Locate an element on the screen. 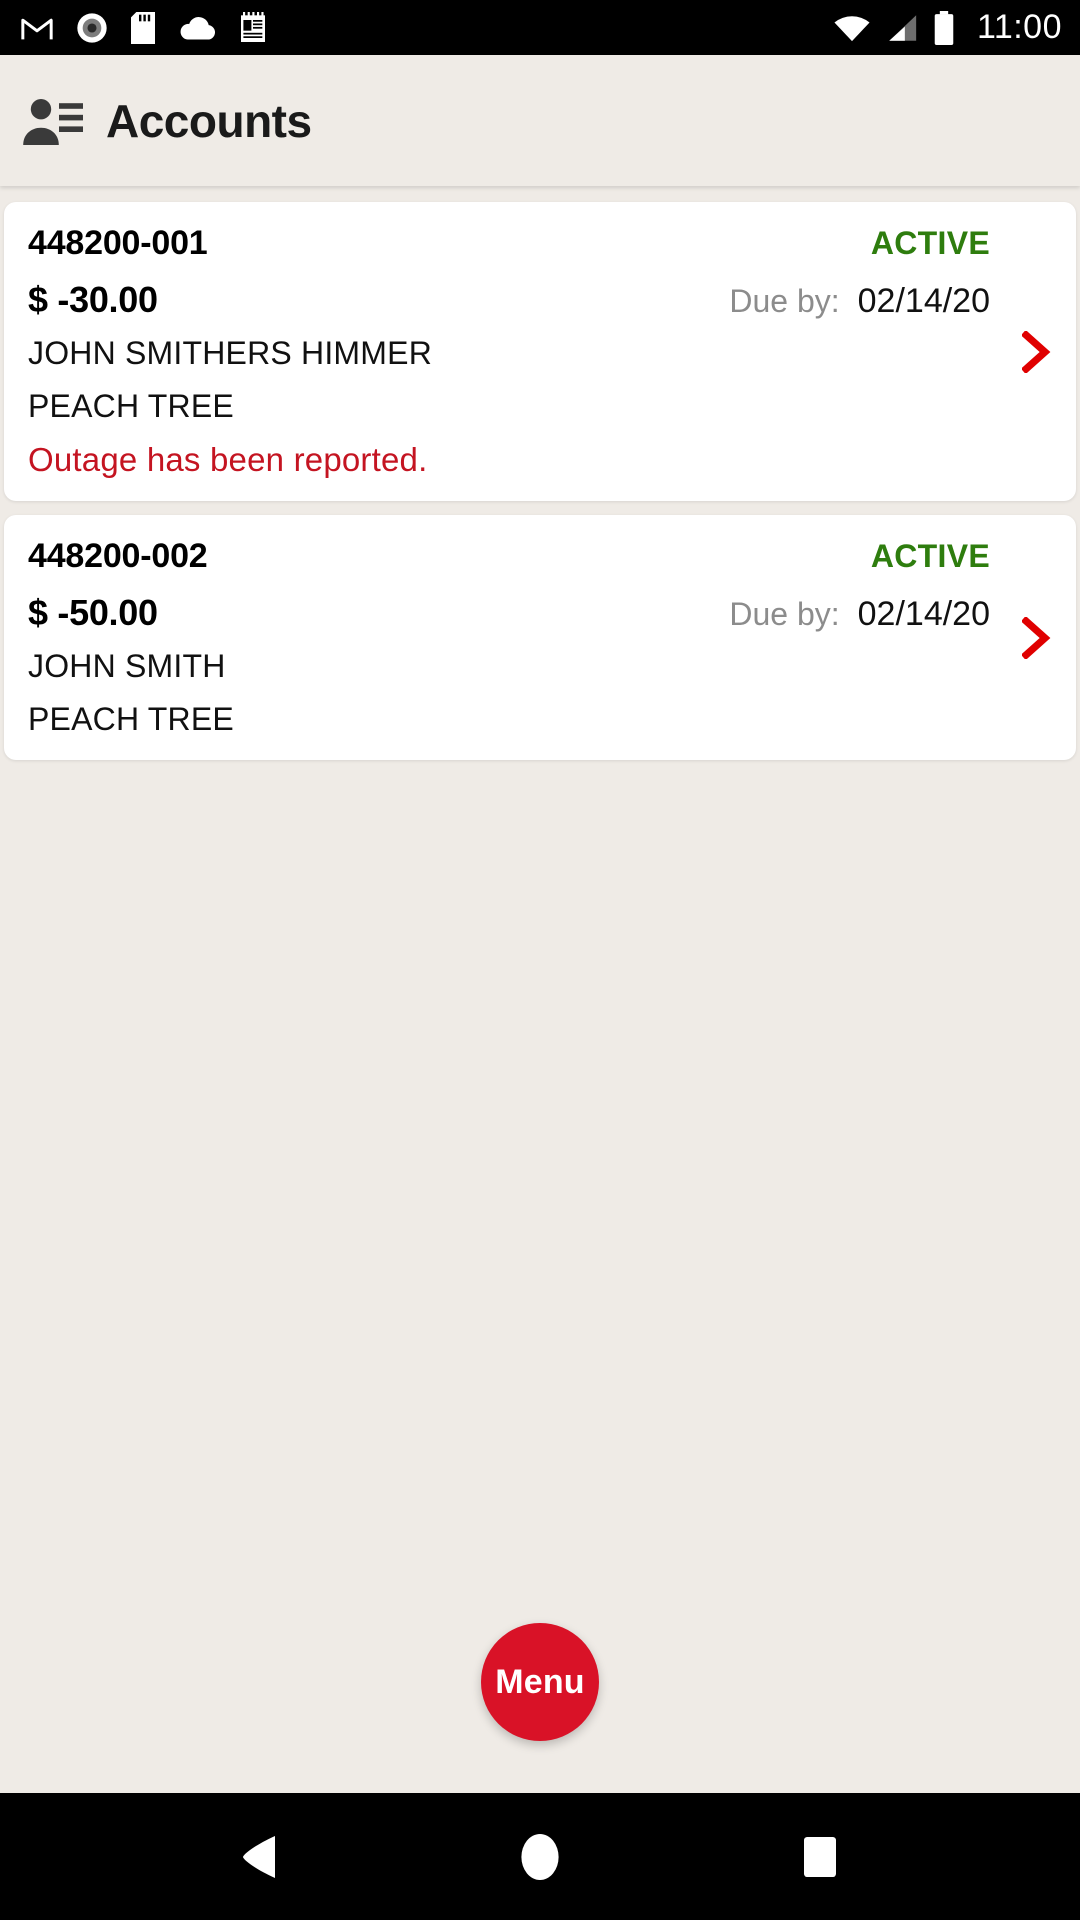 The image size is (1080, 1920). page-title: Accounts is located at coordinates (209, 120).